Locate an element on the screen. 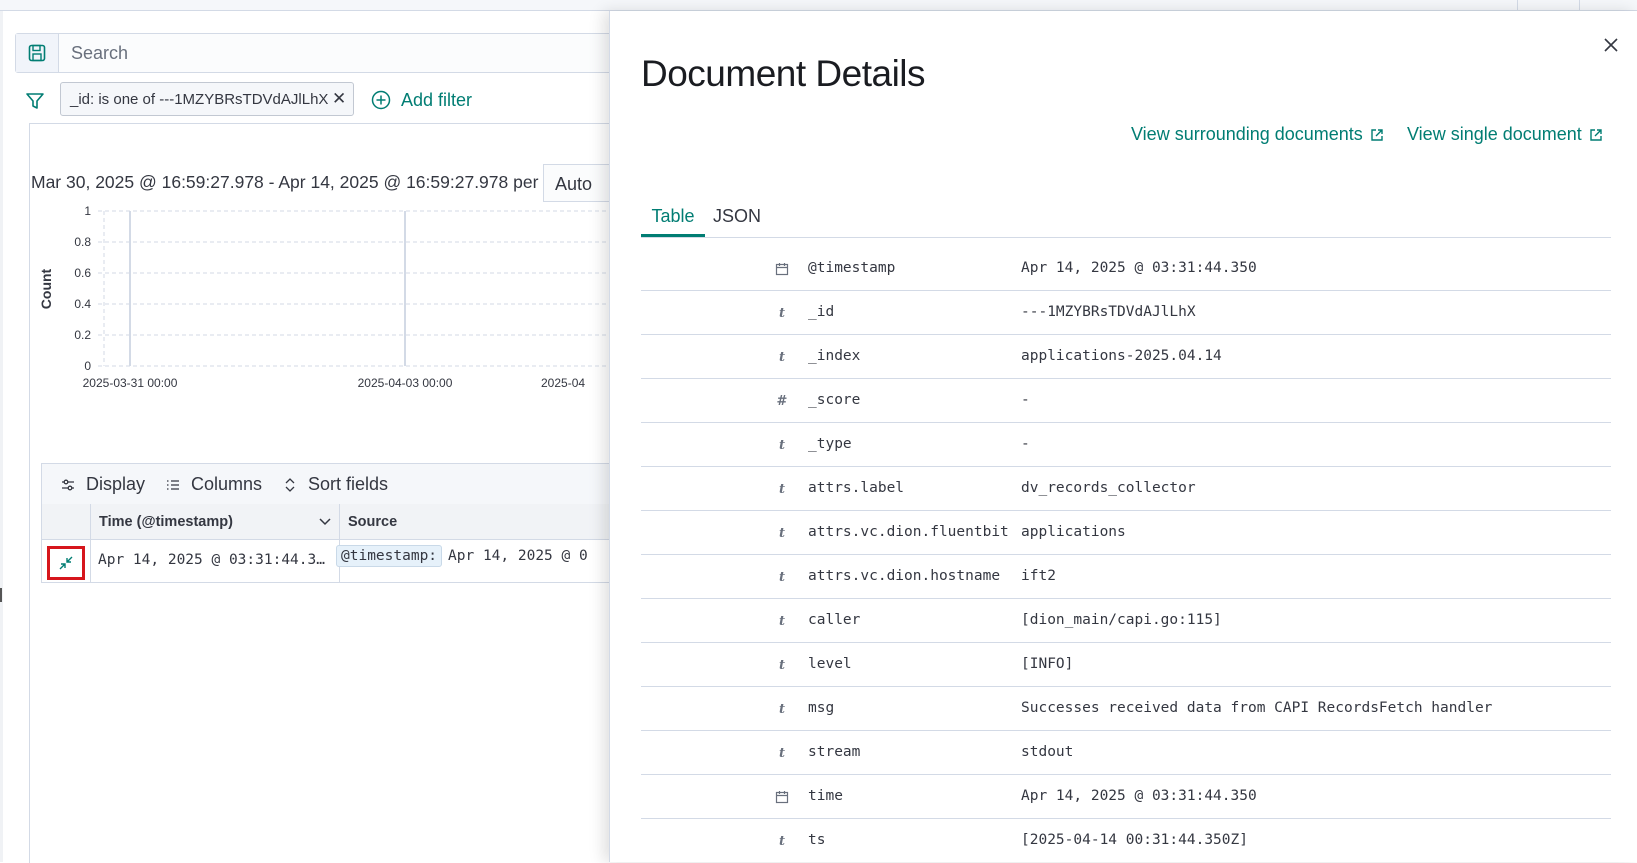  field-name: _type is located at coordinates (830, 444).